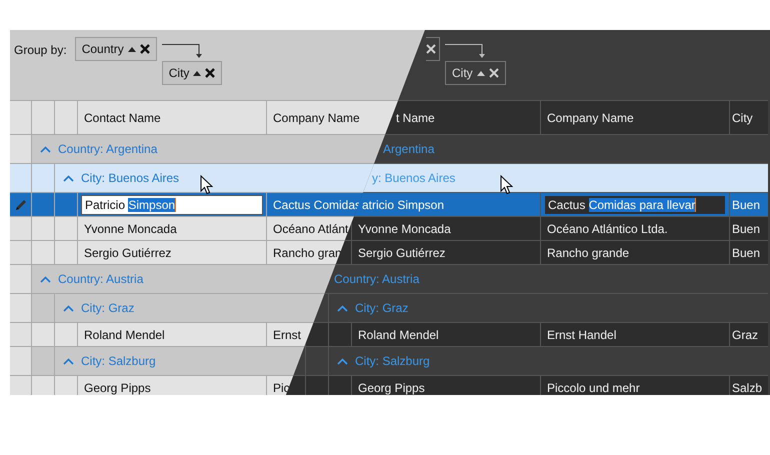 The width and height of the screenshot is (770, 455). Describe the element at coordinates (40, 50) in the screenshot. I see `group-by-label: Group by:` at that location.